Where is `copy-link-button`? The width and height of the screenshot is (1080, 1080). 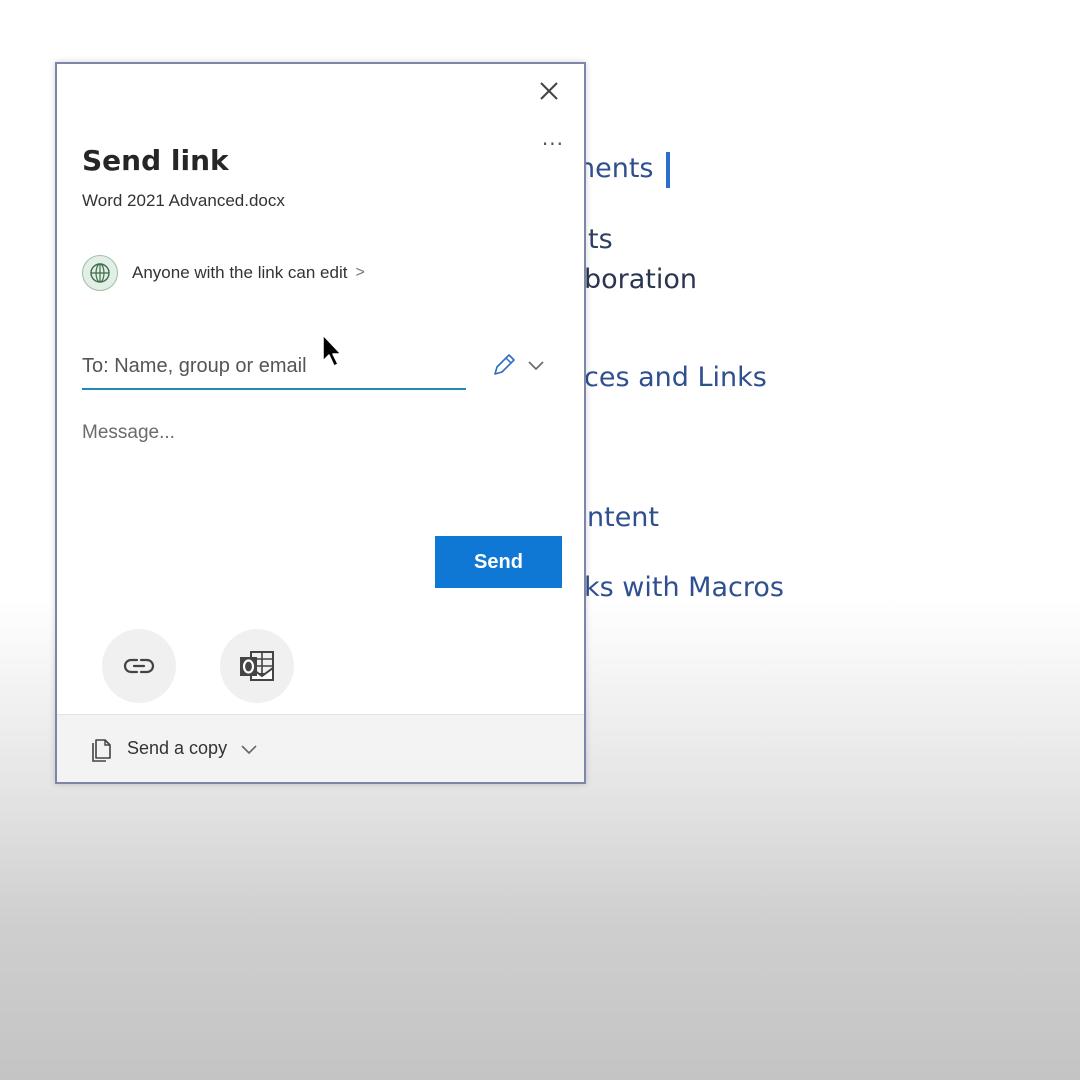 copy-link-button is located at coordinates (139, 666).